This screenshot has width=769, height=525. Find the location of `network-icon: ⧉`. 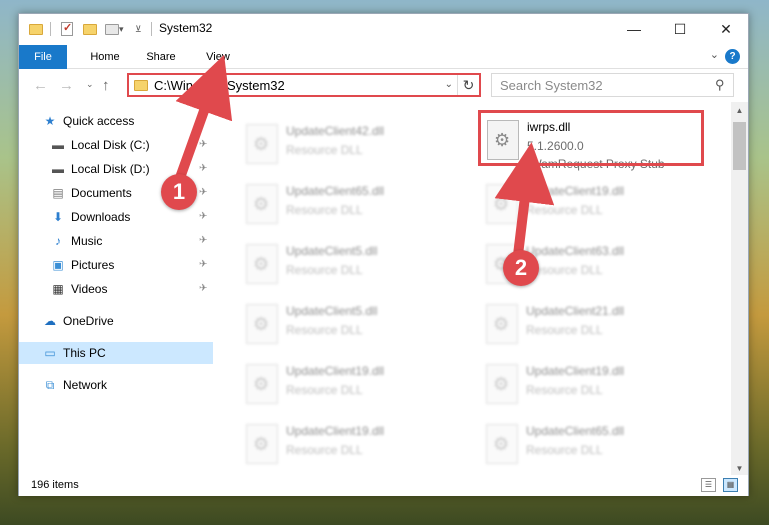

network-icon: ⧉ is located at coordinates (50, 384).